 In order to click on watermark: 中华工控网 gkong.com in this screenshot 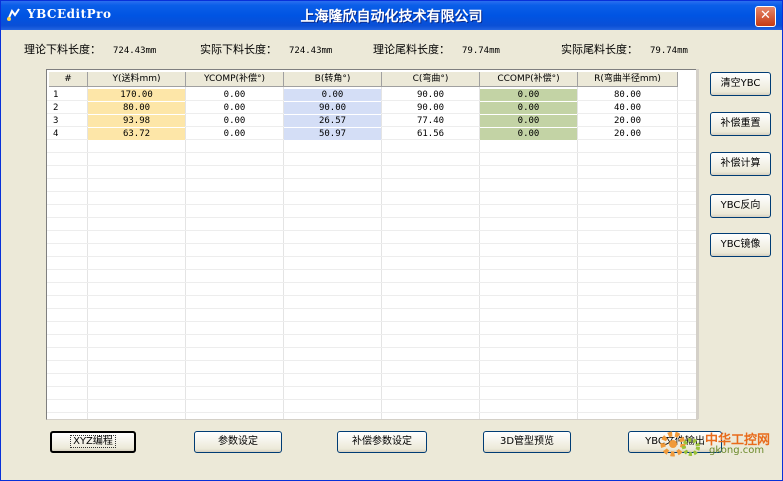, I will do `click(717, 443)`.